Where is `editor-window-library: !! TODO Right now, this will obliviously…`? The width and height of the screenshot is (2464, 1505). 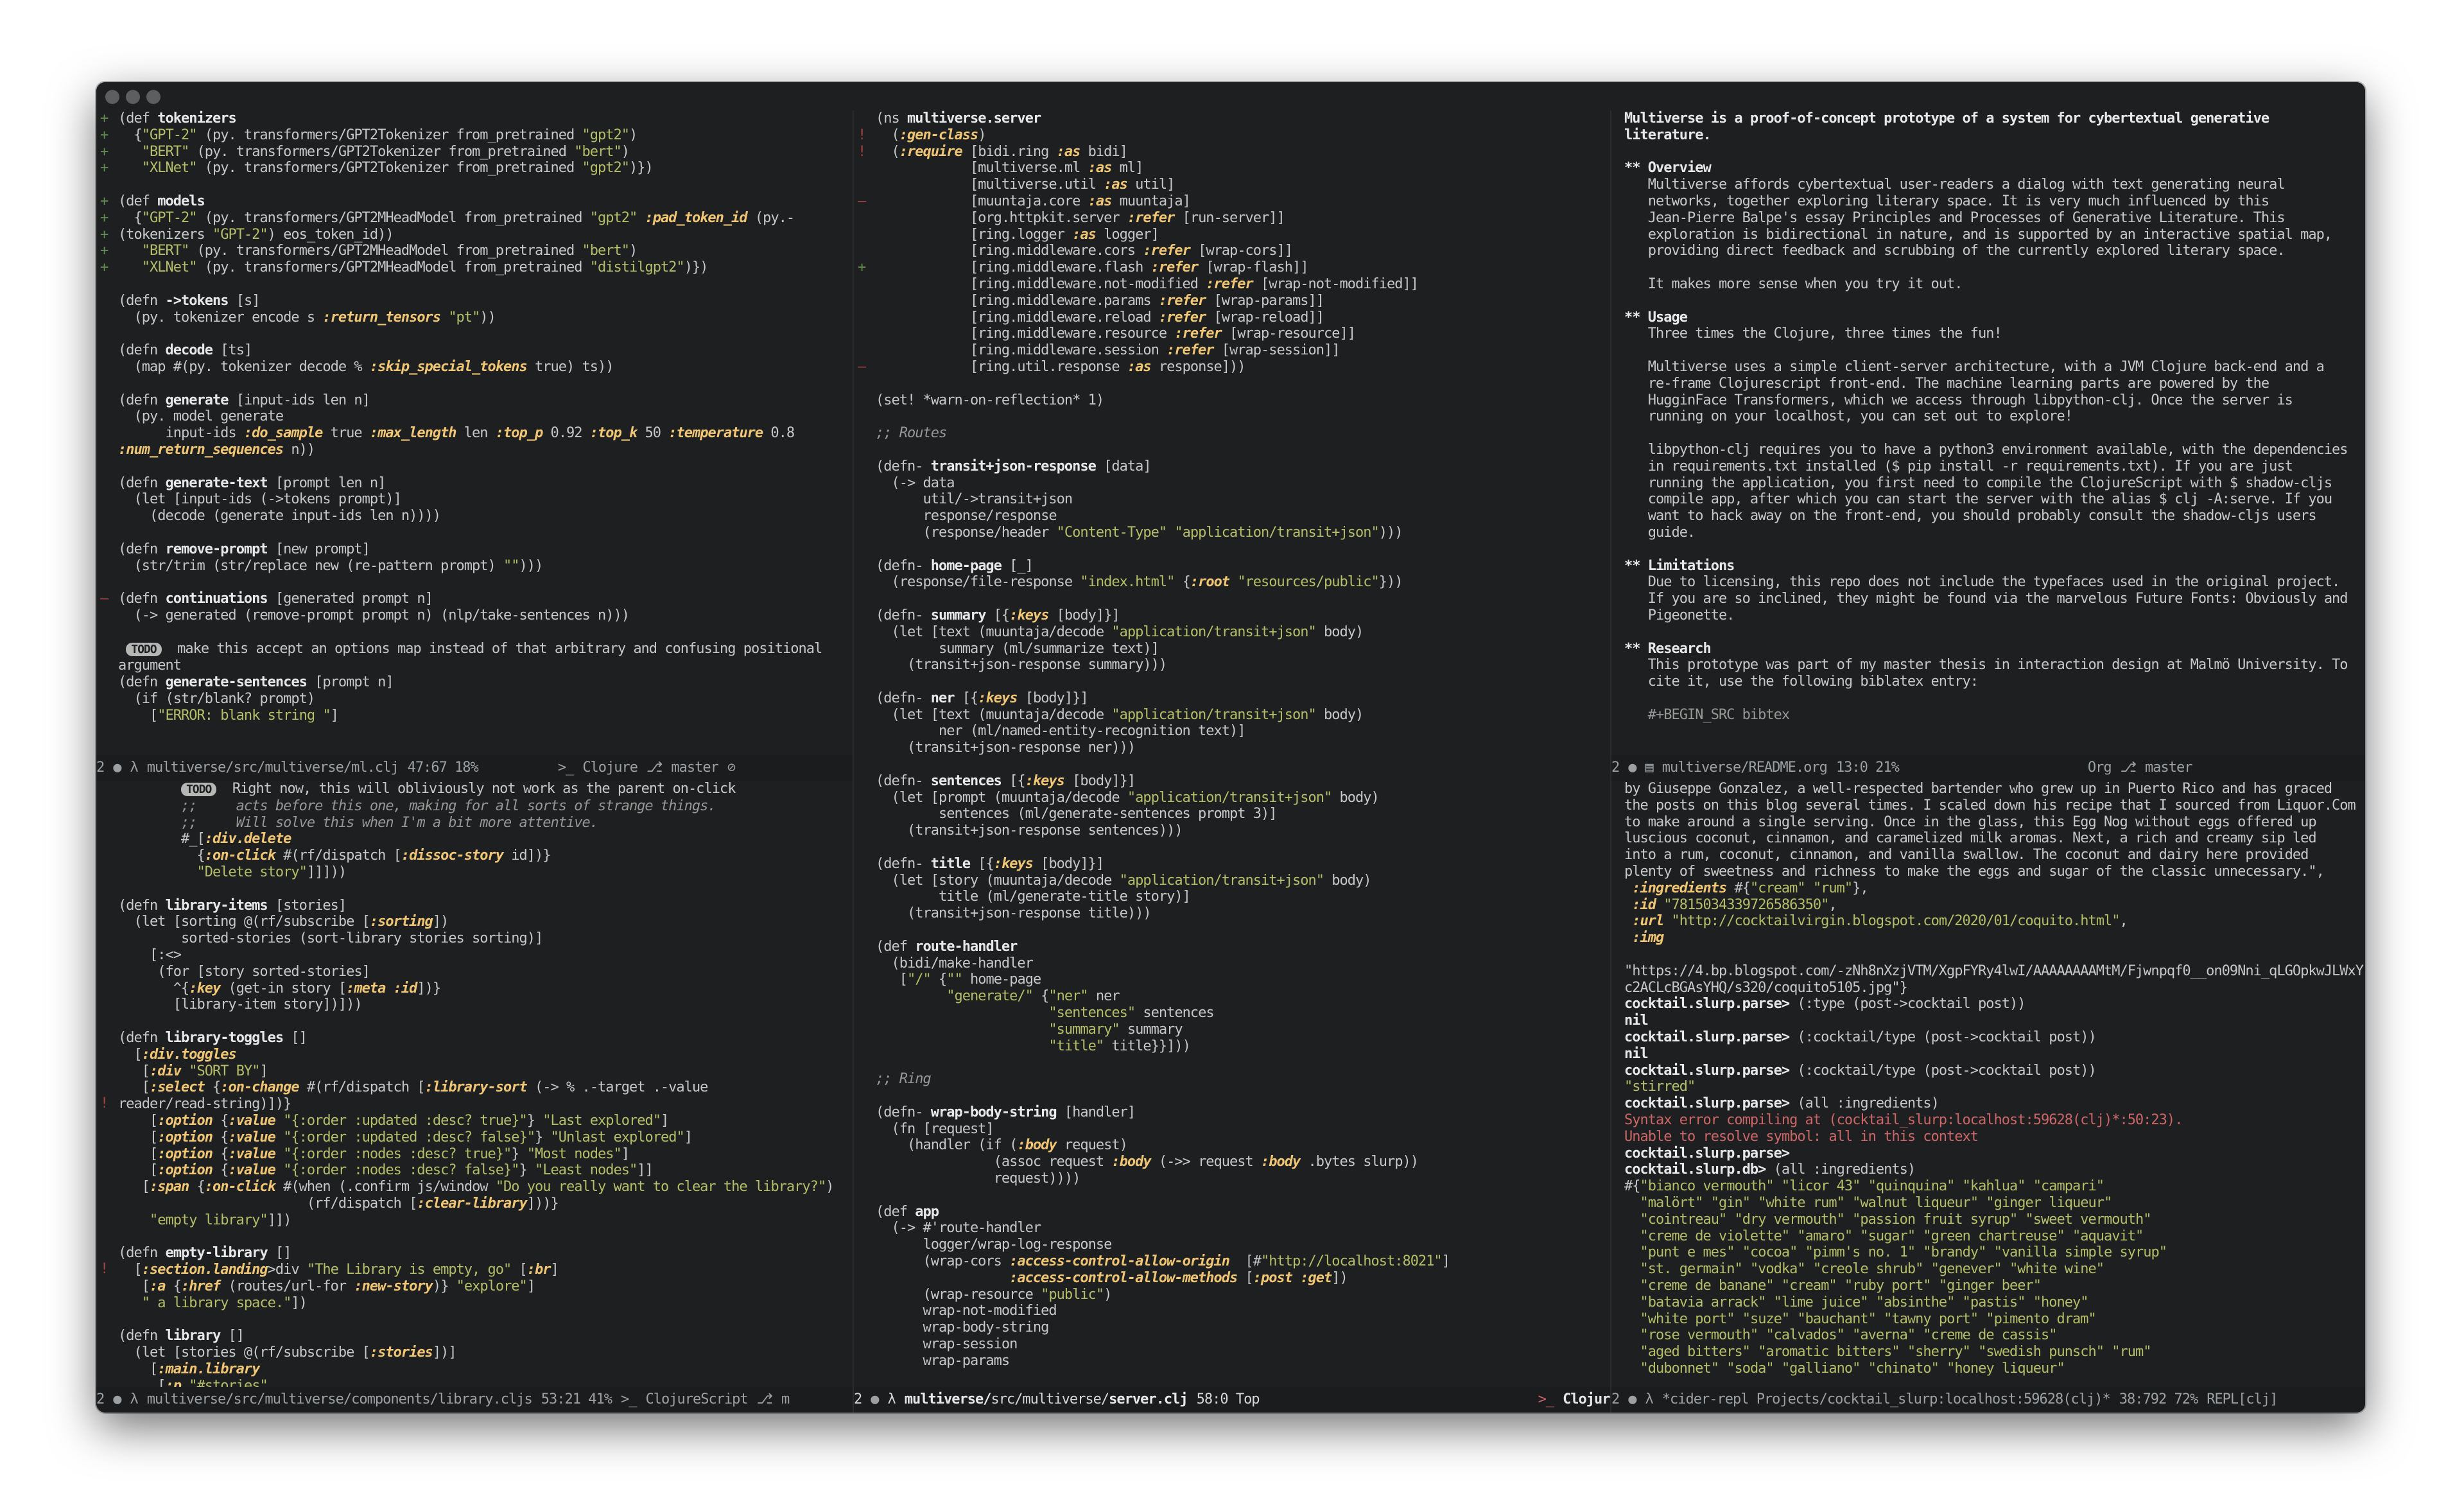
editor-window-library: !! TODO Right now, this will obliviously… is located at coordinates (474, 1084).